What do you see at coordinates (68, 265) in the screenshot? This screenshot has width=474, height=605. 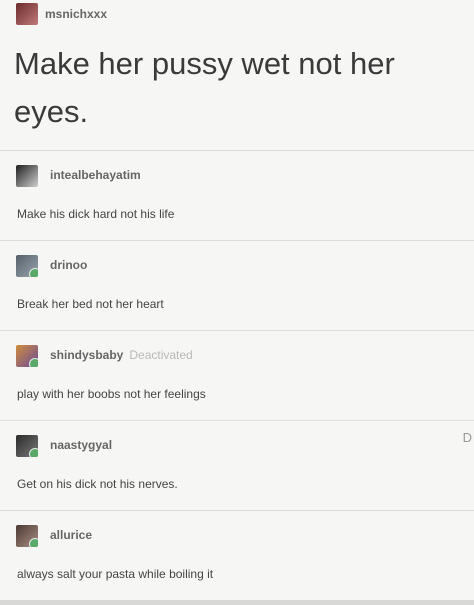 I see `reply-username: drinoo` at bounding box center [68, 265].